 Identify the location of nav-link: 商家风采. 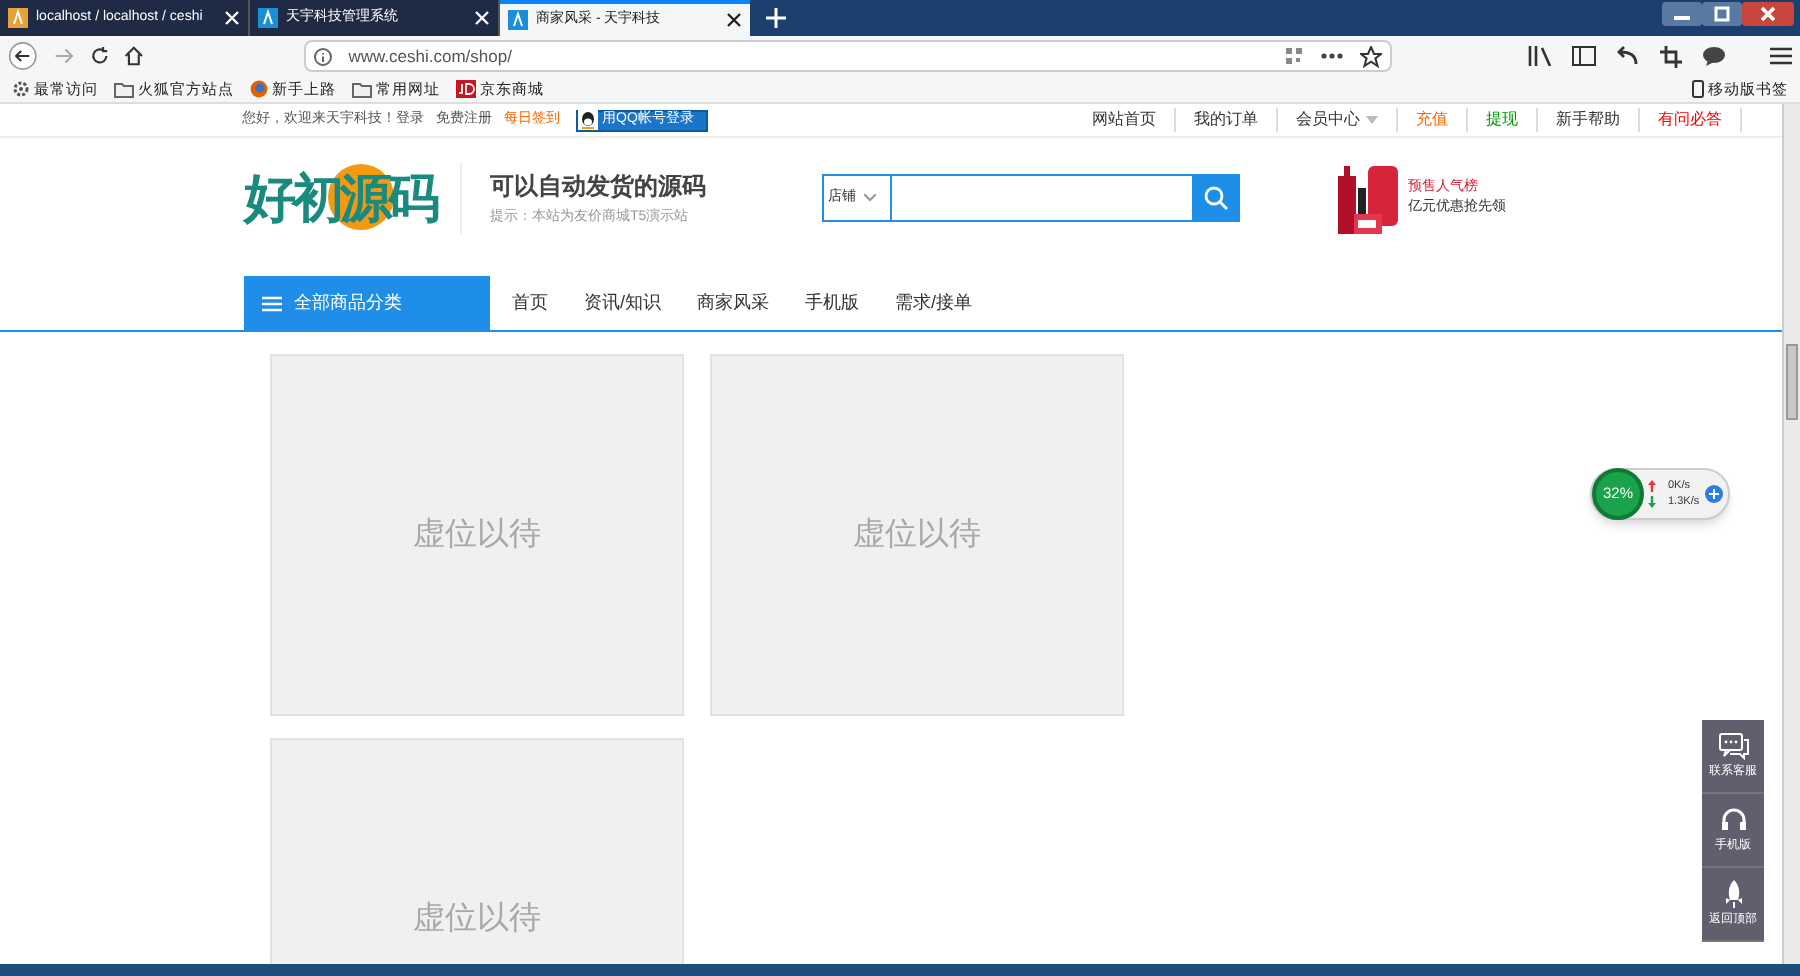
(733, 303).